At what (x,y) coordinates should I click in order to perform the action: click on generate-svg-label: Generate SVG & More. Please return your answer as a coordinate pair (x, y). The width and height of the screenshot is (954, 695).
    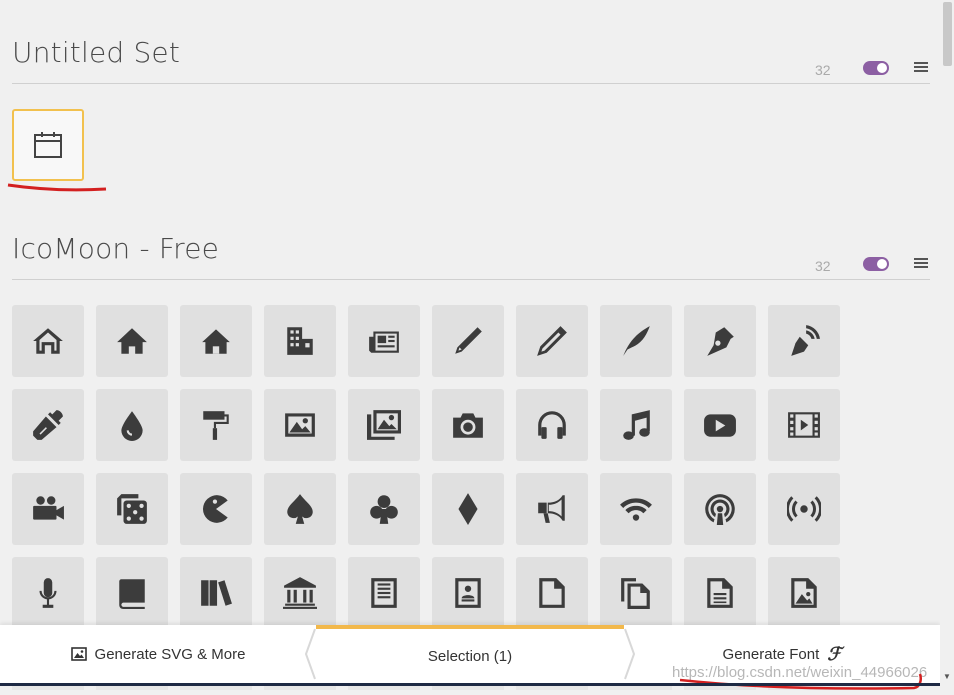
    Looking at the image, I should click on (170, 654).